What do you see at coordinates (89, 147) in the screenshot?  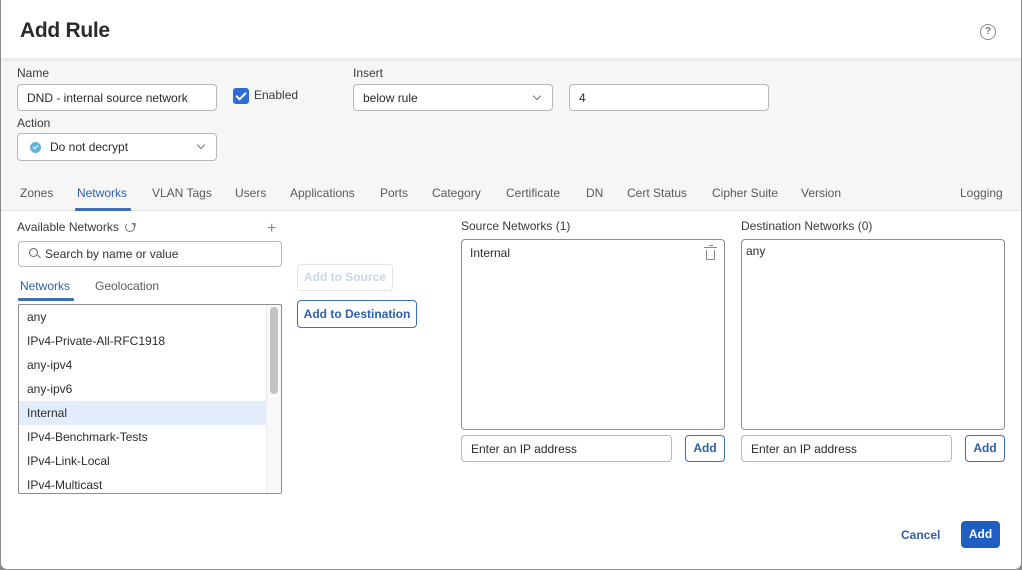 I see `action-value: Do not decrypt` at bounding box center [89, 147].